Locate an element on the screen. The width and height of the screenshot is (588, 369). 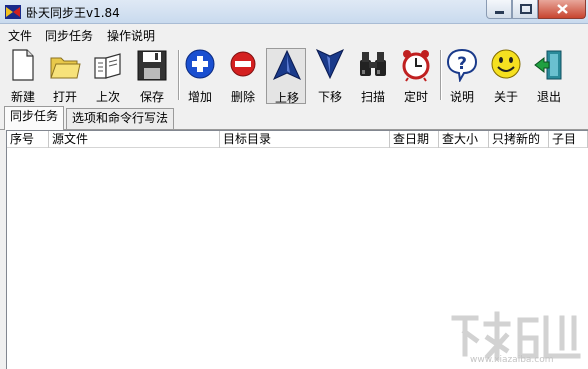
open-label: 打开 is located at coordinates (64, 97).